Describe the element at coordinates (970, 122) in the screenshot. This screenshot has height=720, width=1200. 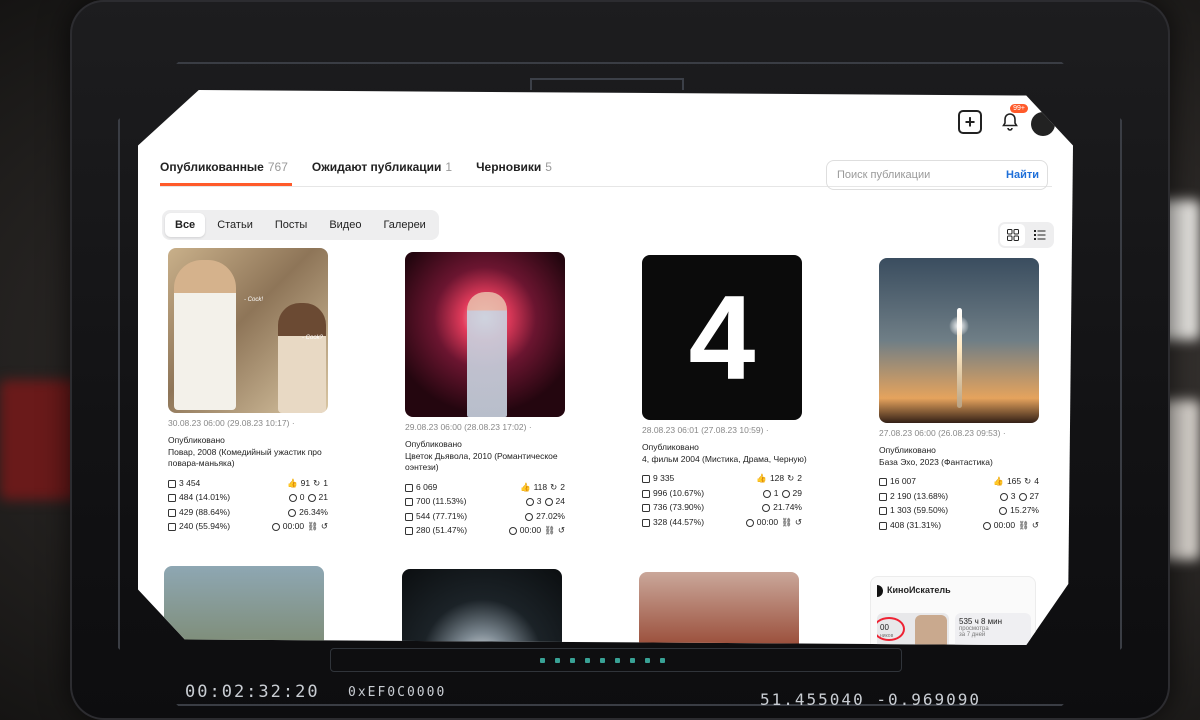
I see `add-publication-button: +` at that location.